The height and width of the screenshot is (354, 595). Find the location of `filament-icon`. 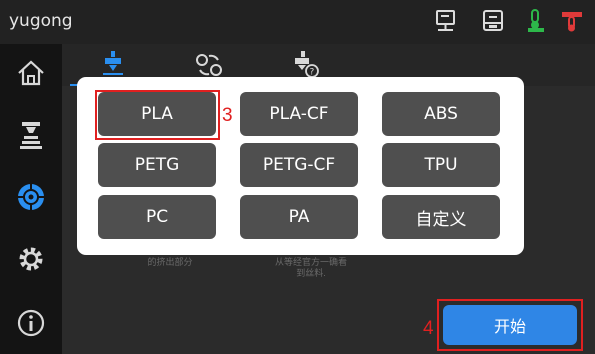

filament-icon is located at coordinates (31, 197).